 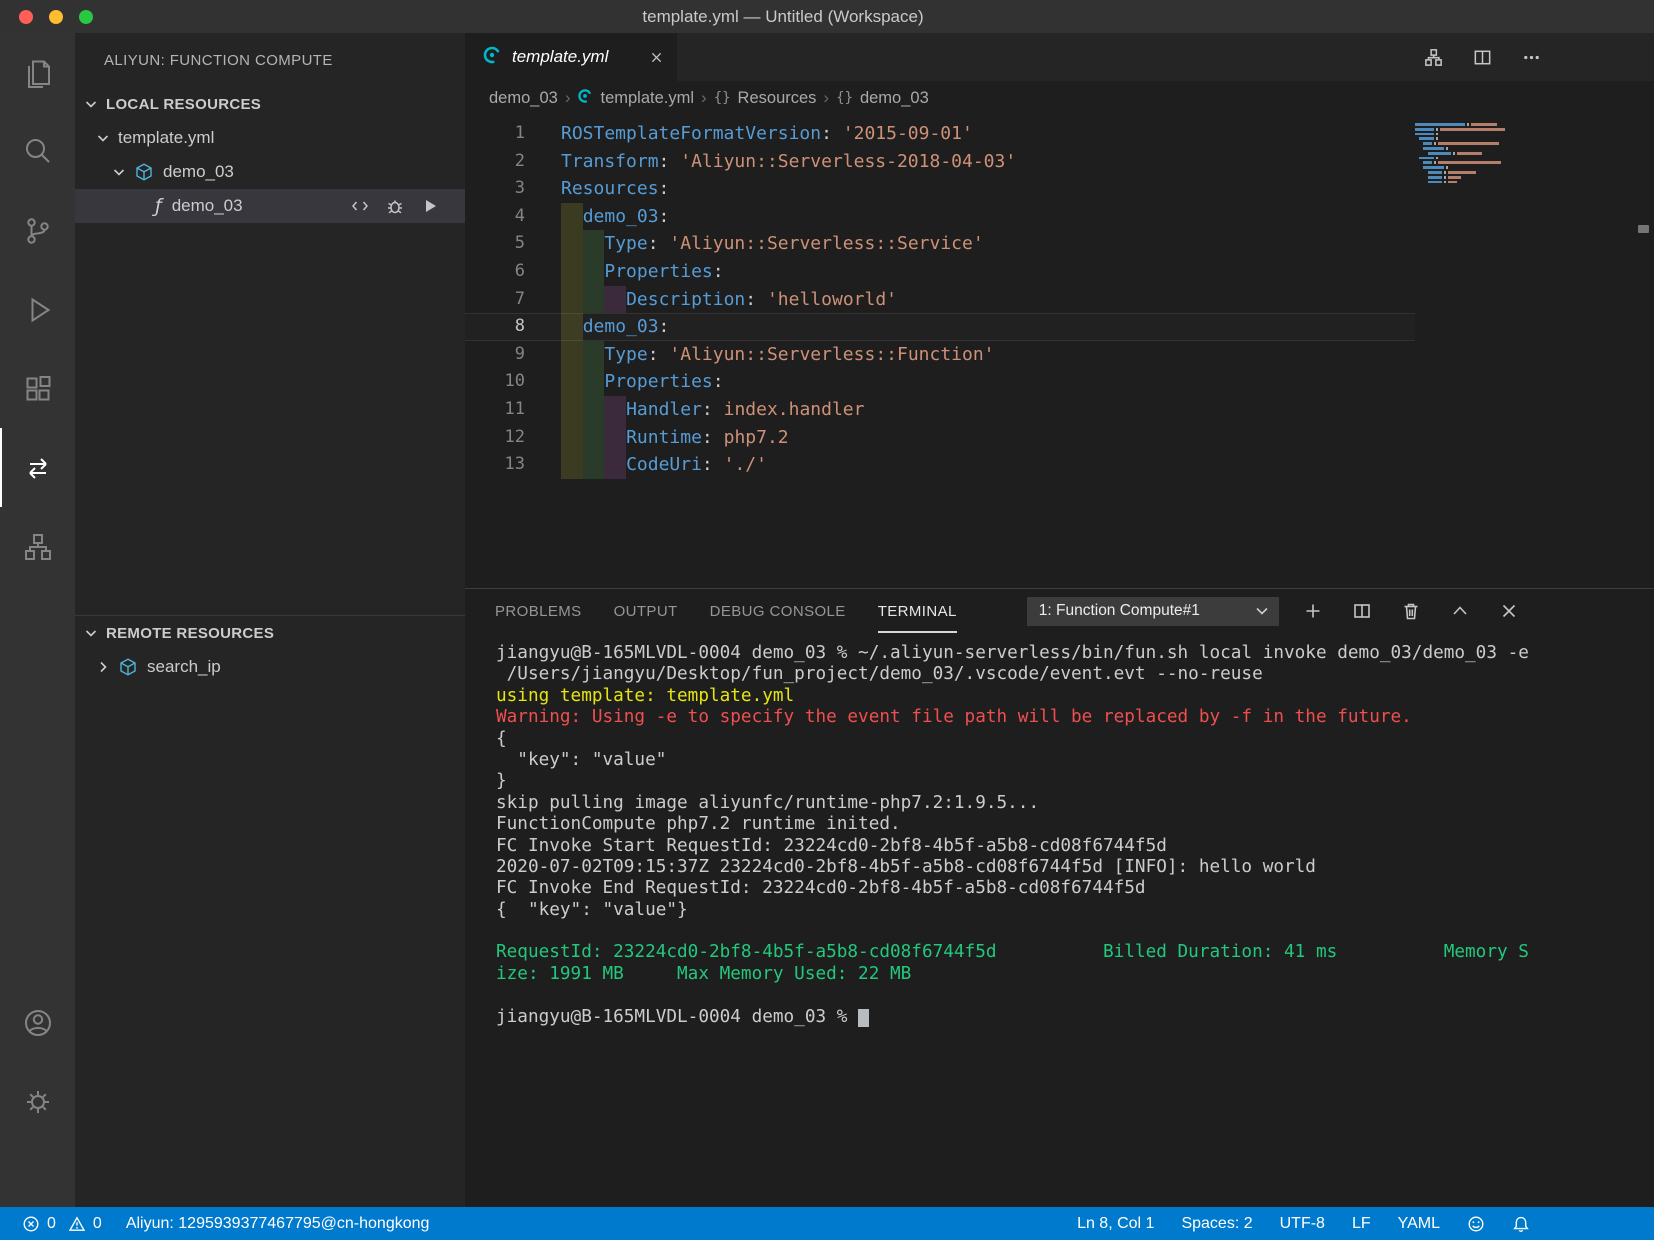 I want to click on tab-terminal: TERMINAL, so click(x=917, y=611).